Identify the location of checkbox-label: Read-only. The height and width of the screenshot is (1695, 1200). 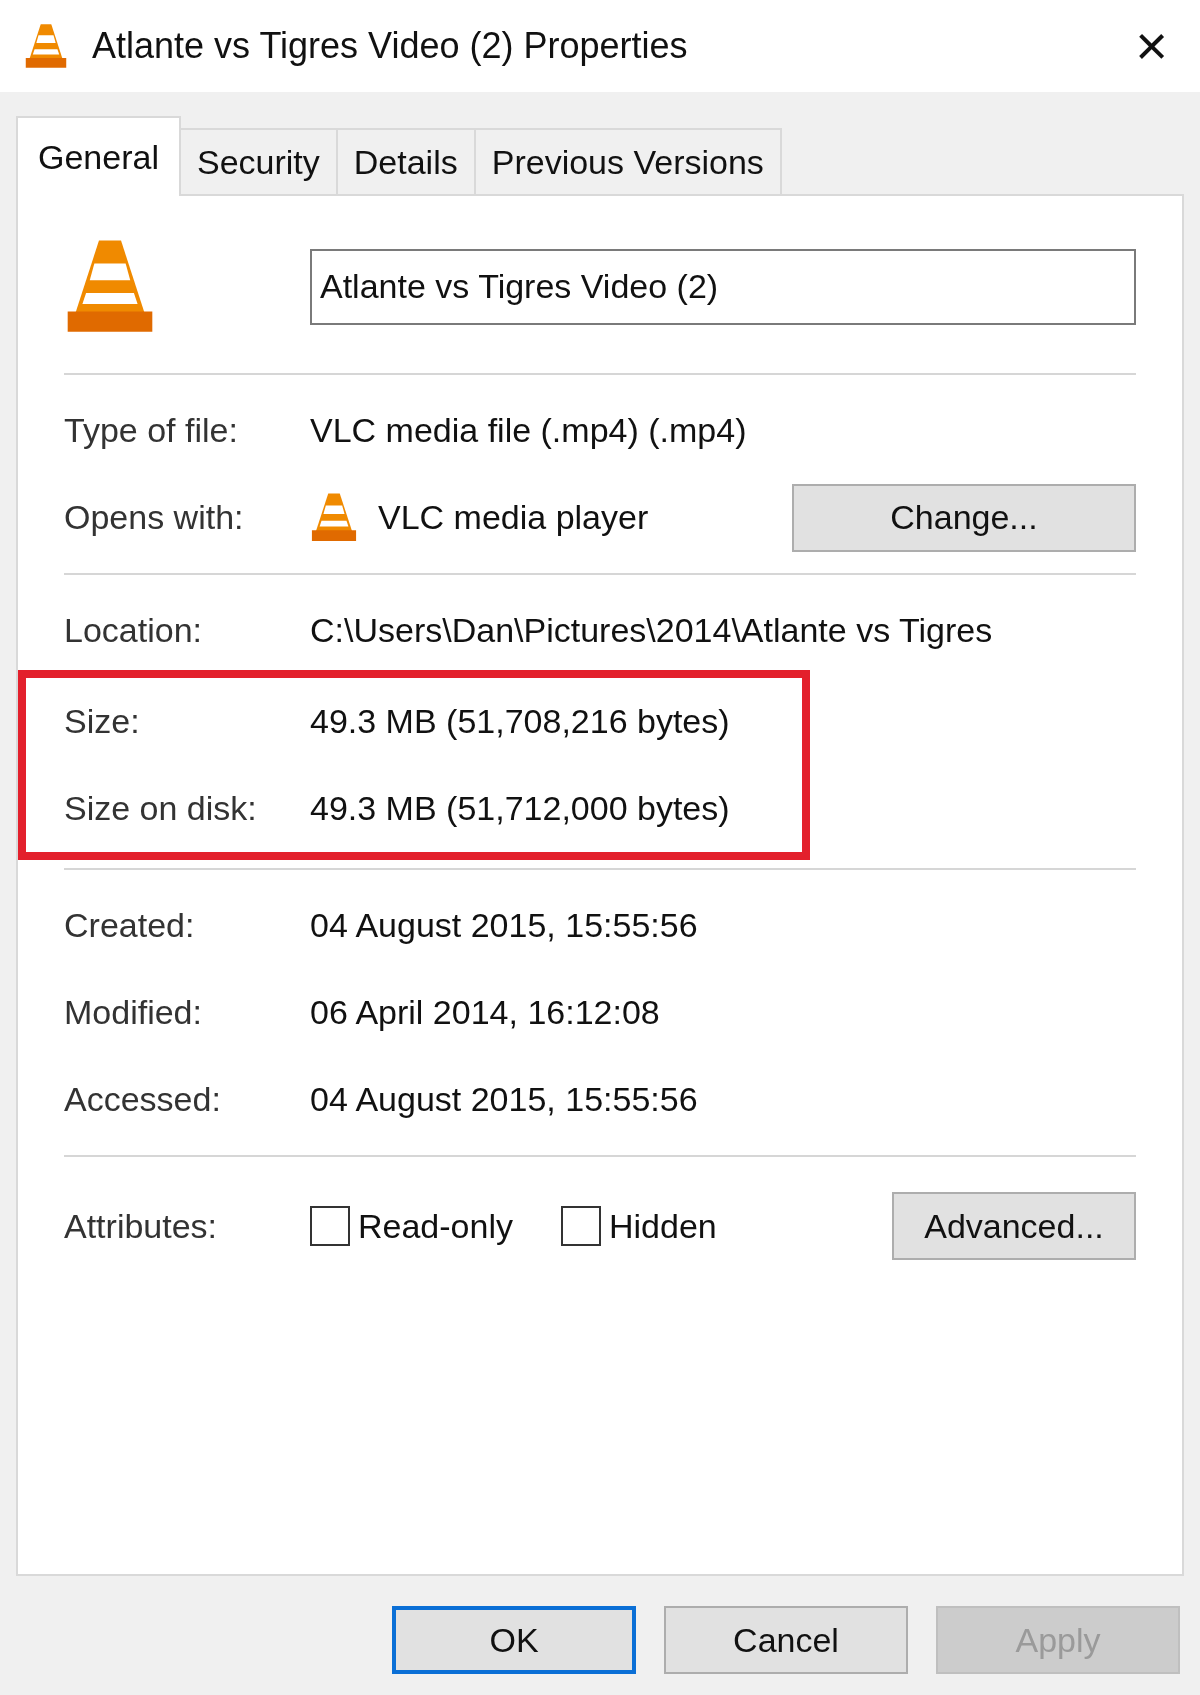
(435, 1226).